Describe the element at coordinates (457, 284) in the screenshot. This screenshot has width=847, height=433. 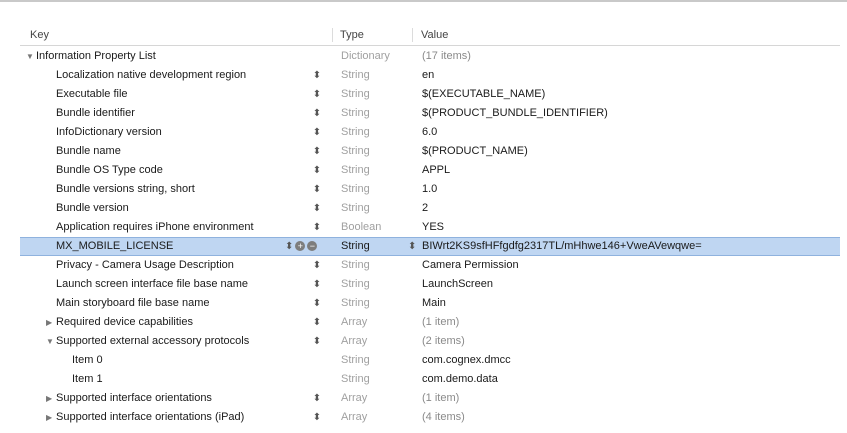
I see `row-value: LaunchScreen` at that location.